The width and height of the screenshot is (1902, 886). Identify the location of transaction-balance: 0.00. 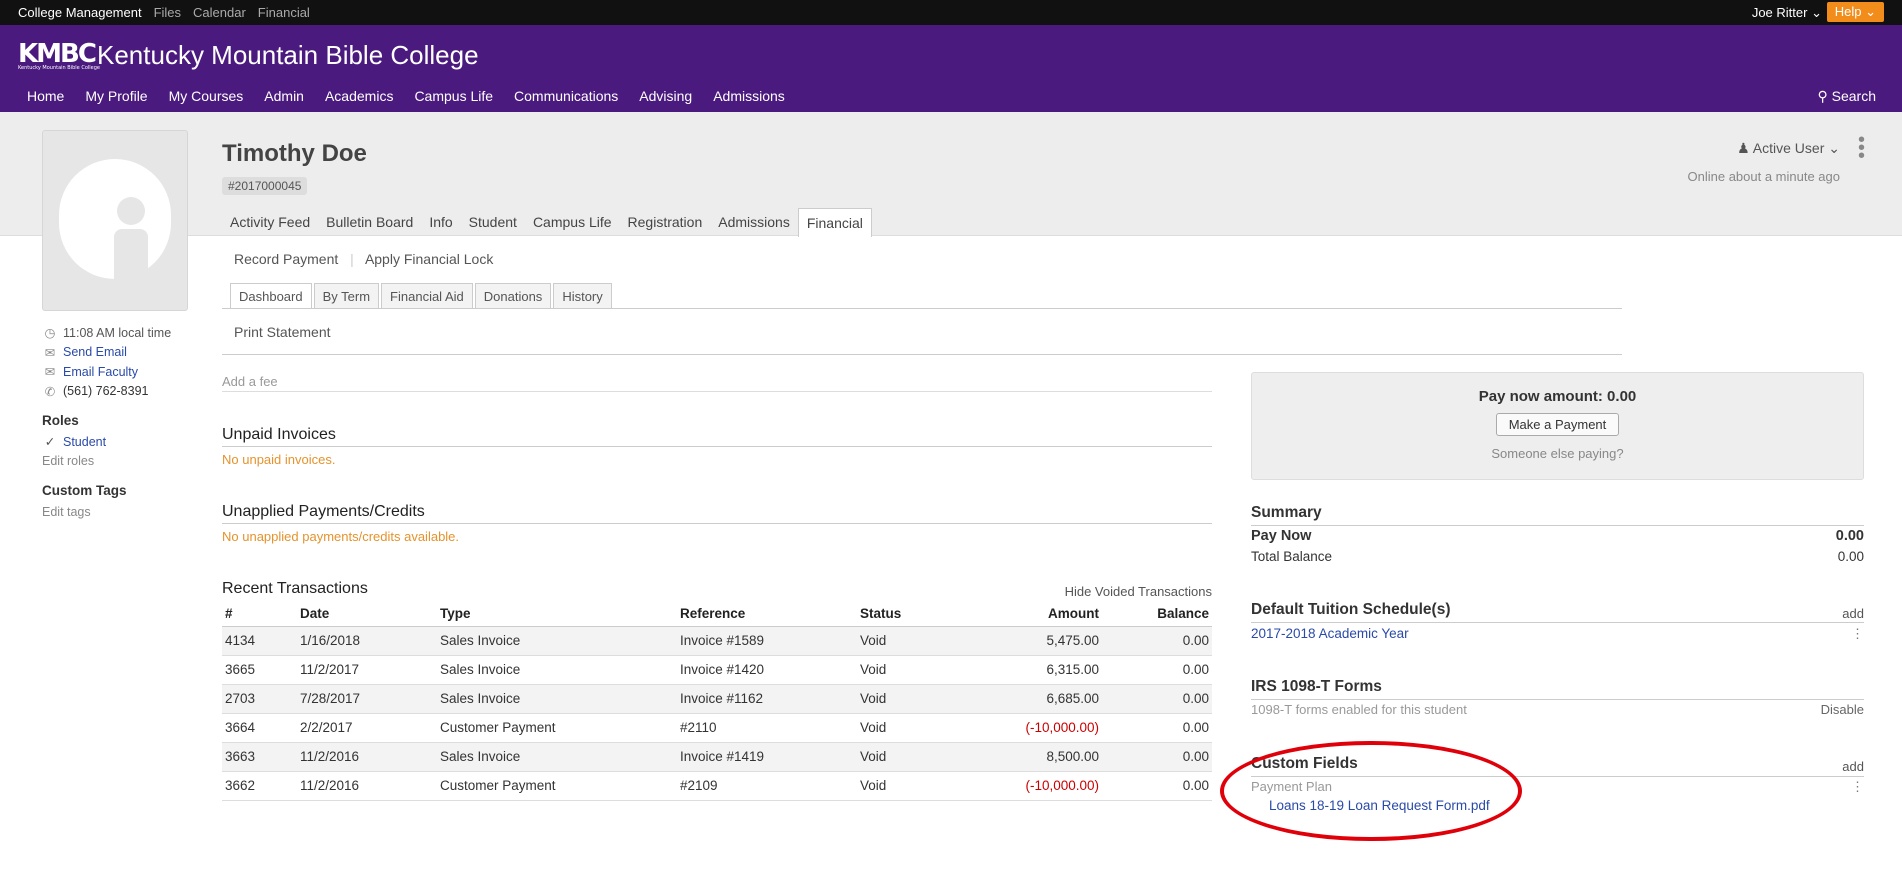
(1157, 641).